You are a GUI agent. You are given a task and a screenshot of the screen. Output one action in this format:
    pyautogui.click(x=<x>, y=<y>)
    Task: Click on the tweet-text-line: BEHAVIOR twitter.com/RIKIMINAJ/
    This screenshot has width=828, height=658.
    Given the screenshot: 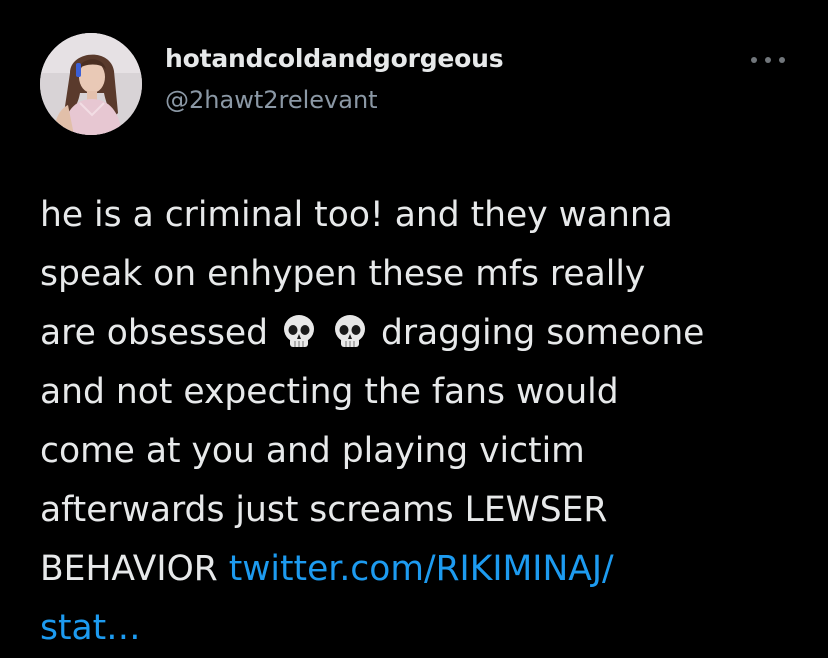 What is the action you would take?
    pyautogui.click(x=425, y=569)
    